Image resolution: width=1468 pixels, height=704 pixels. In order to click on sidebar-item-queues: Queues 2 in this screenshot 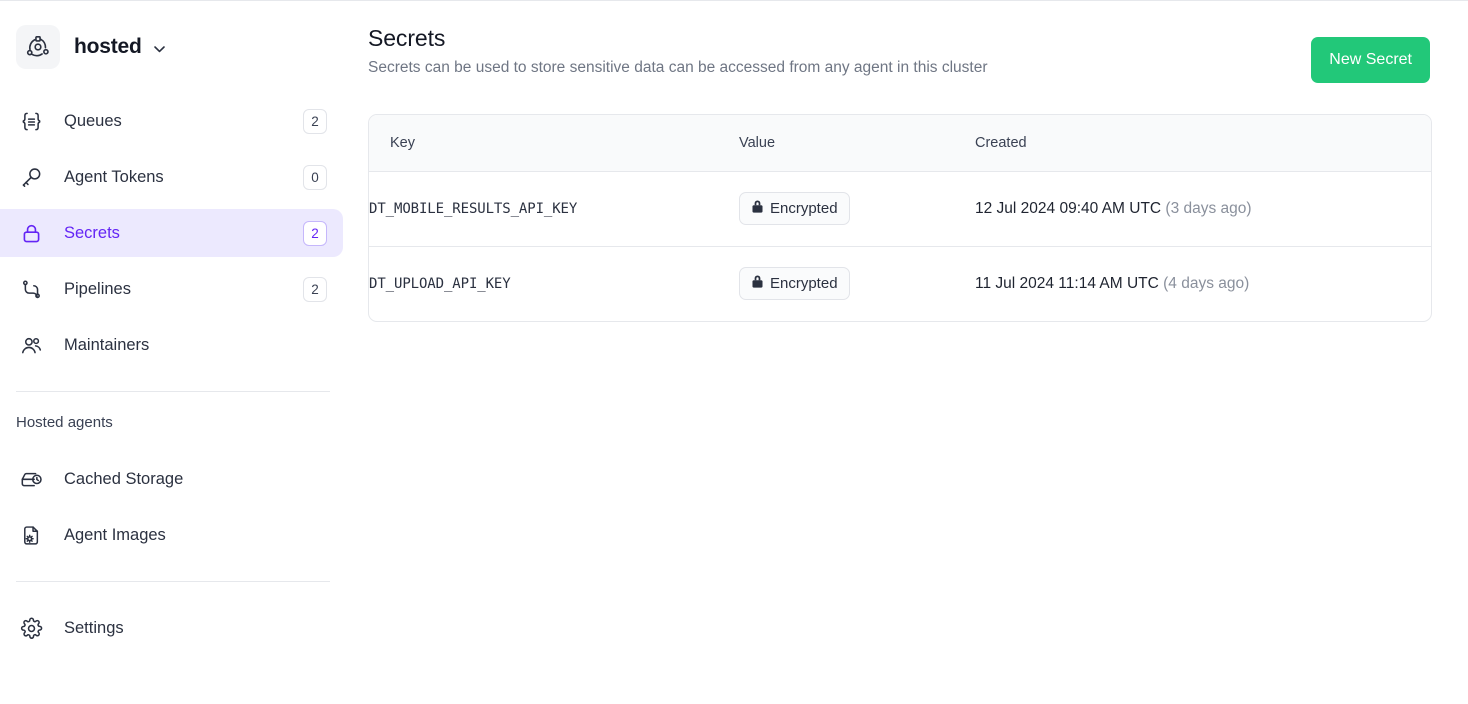, I will do `click(171, 121)`.